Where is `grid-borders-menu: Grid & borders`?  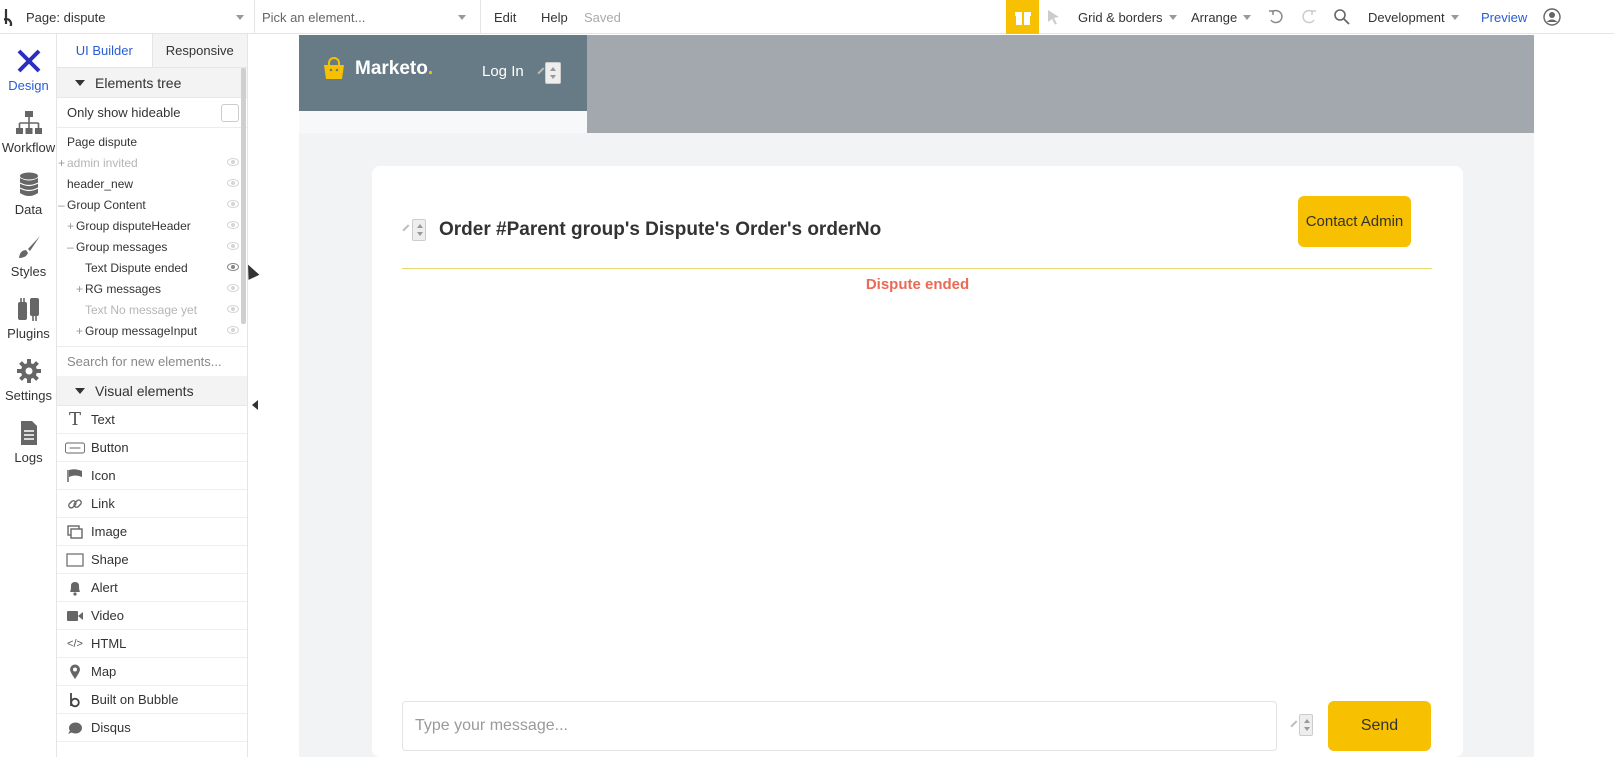
grid-borders-menu: Grid & borders is located at coordinates (1127, 17).